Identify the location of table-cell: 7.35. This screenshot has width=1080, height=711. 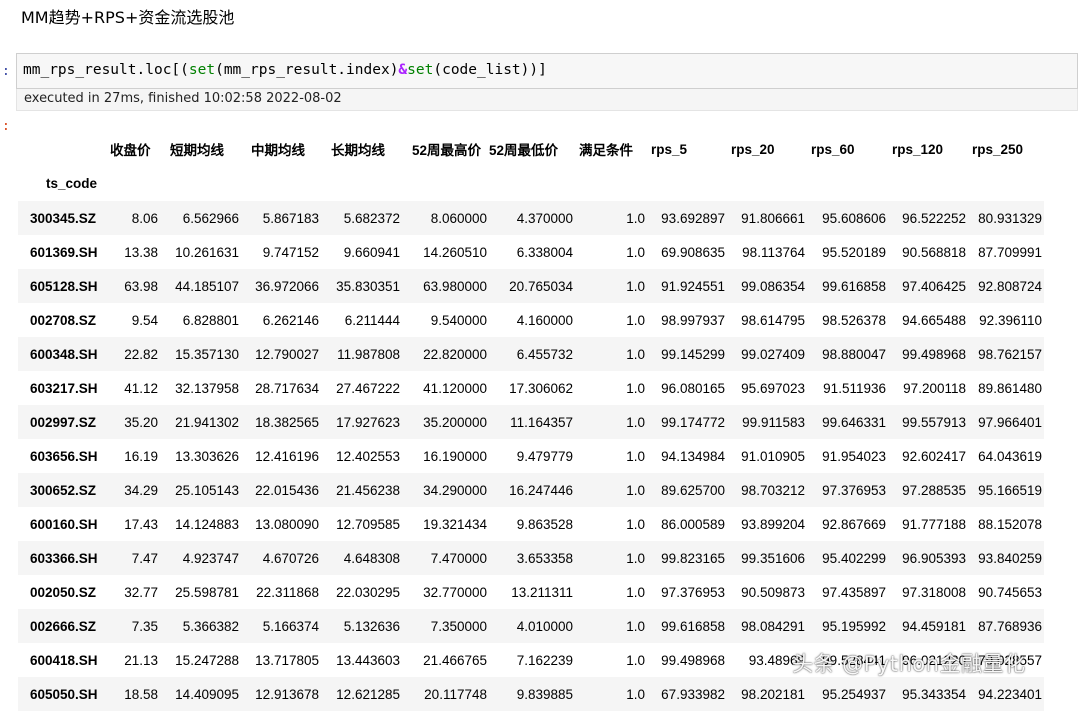
(144, 626).